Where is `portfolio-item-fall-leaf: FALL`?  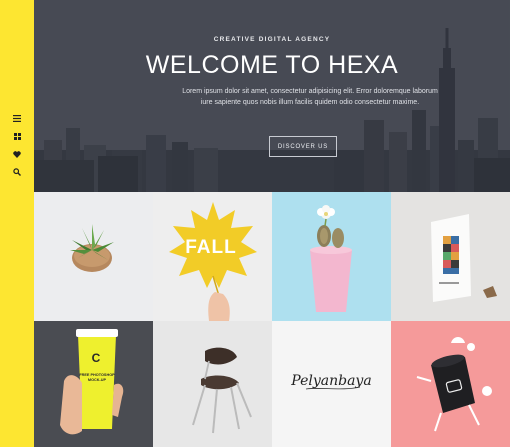
portfolio-item-fall-leaf: FALL is located at coordinates (212, 256).